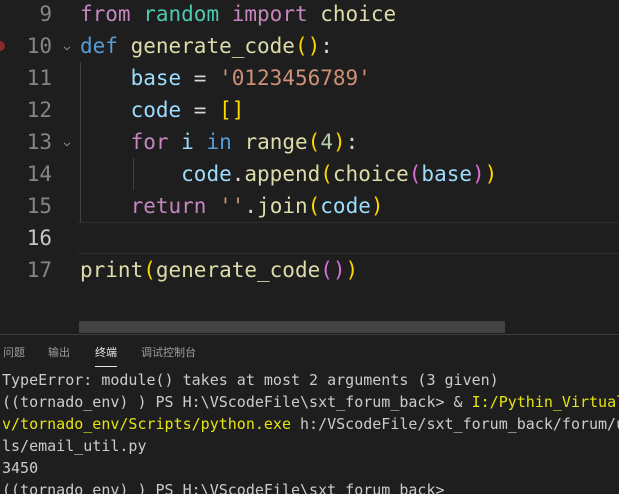 Image resolution: width=619 pixels, height=494 pixels. What do you see at coordinates (219, 270) in the screenshot?
I see `code-text: print(generate_code())` at bounding box center [219, 270].